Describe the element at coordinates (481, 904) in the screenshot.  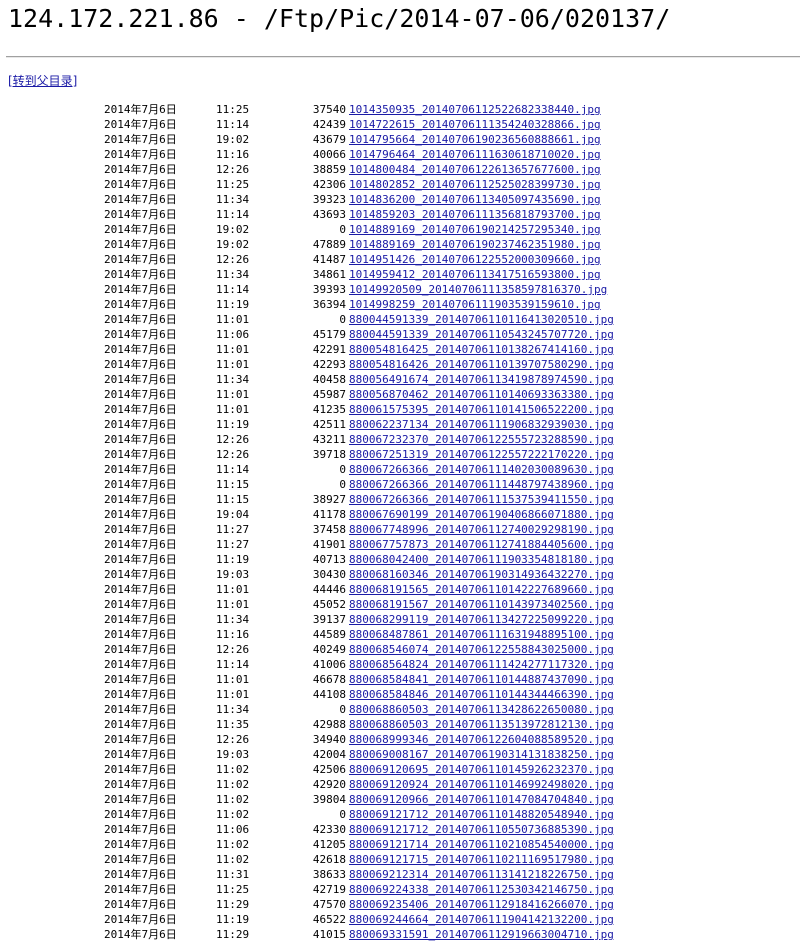
I see `file-link: 880069235406_20140706112918416266070.jpg` at that location.